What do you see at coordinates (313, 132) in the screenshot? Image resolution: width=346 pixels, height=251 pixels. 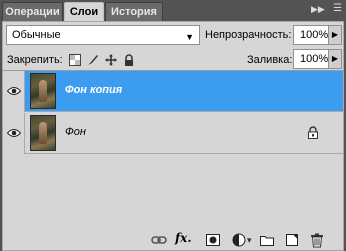 I see `lock-icon` at bounding box center [313, 132].